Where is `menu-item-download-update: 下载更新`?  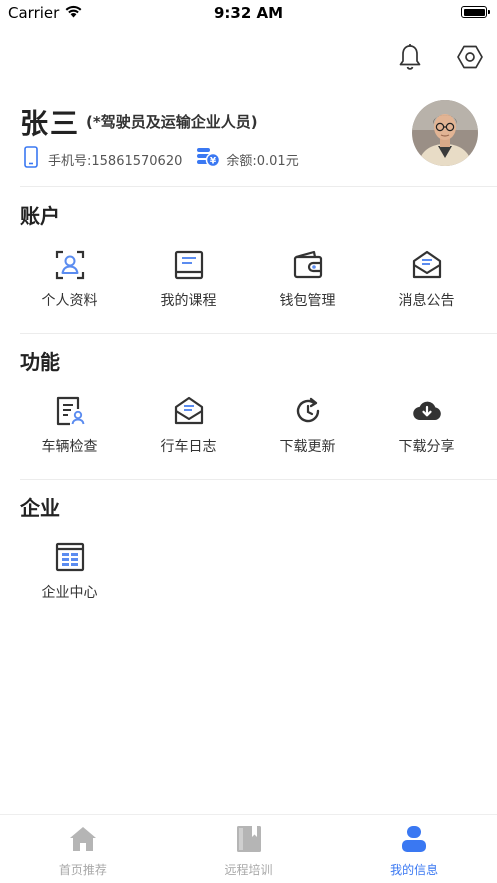 menu-item-download-update: 下载更新 is located at coordinates (307, 425).